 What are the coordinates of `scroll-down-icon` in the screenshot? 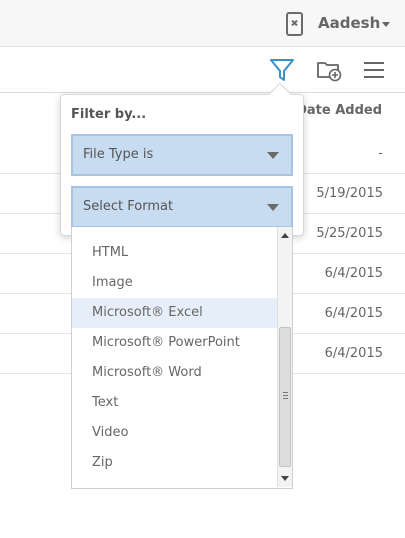 It's located at (285, 478).